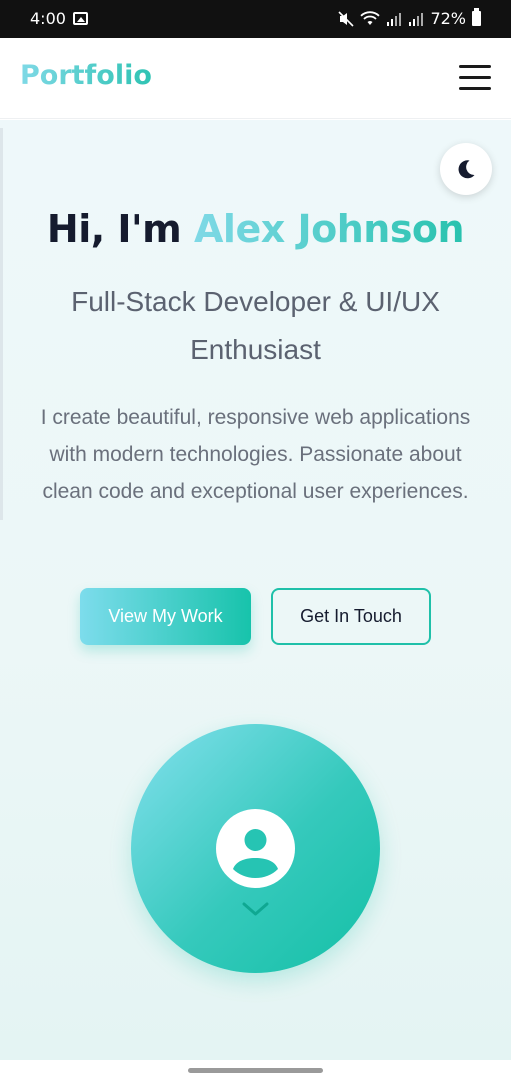  Describe the element at coordinates (255, 911) in the screenshot. I see `chevron-down-icon` at that location.